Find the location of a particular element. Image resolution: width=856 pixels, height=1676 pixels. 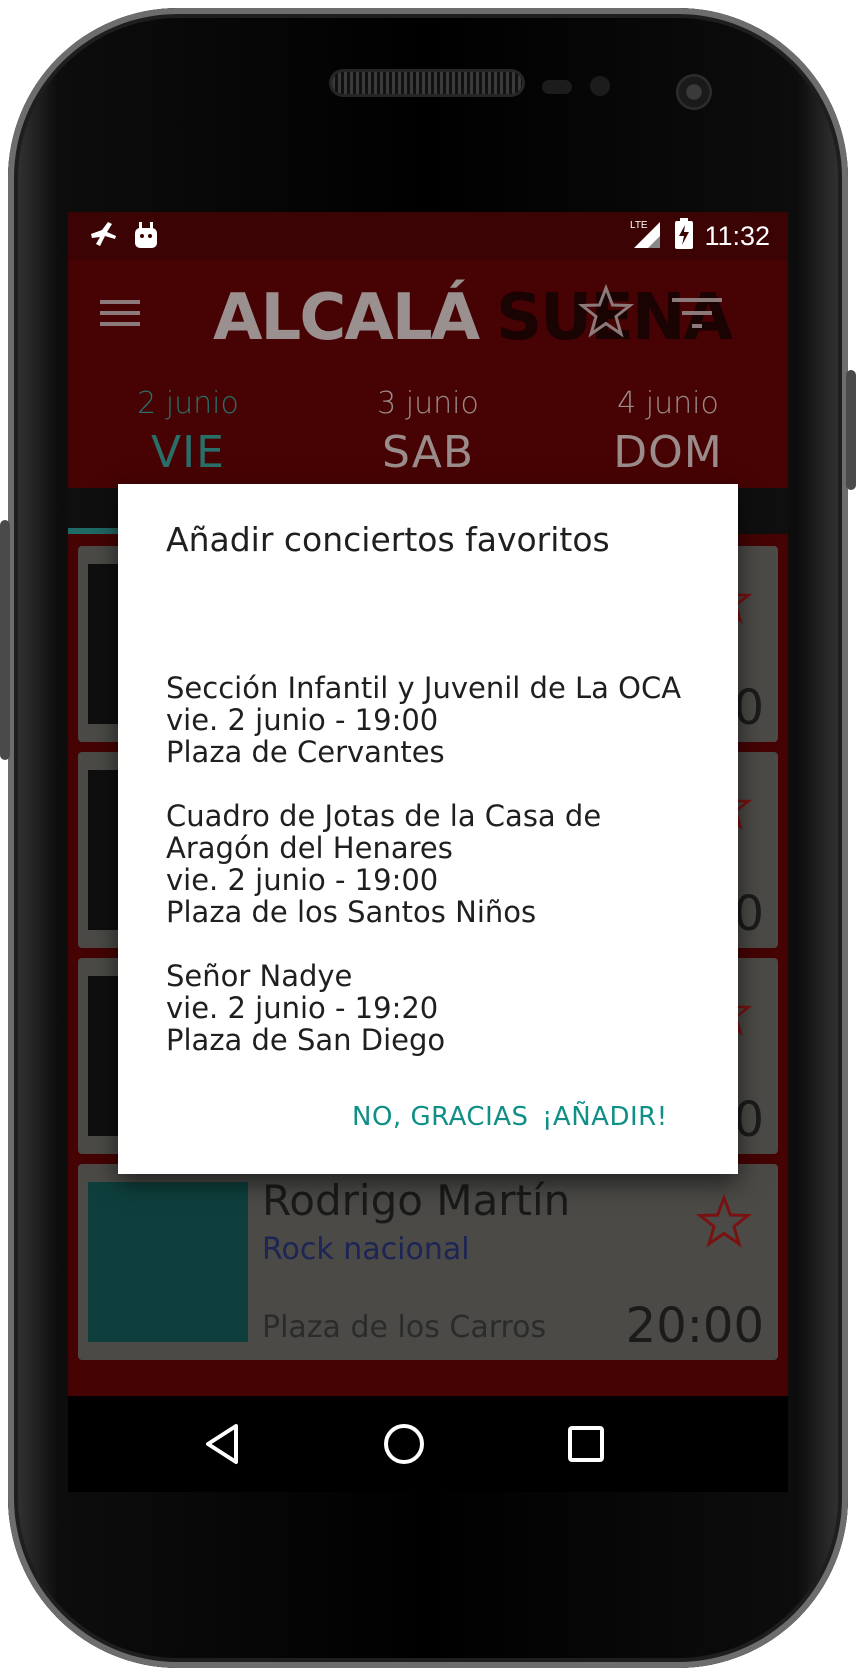

tab-date: 3 junio is located at coordinates (428, 403).